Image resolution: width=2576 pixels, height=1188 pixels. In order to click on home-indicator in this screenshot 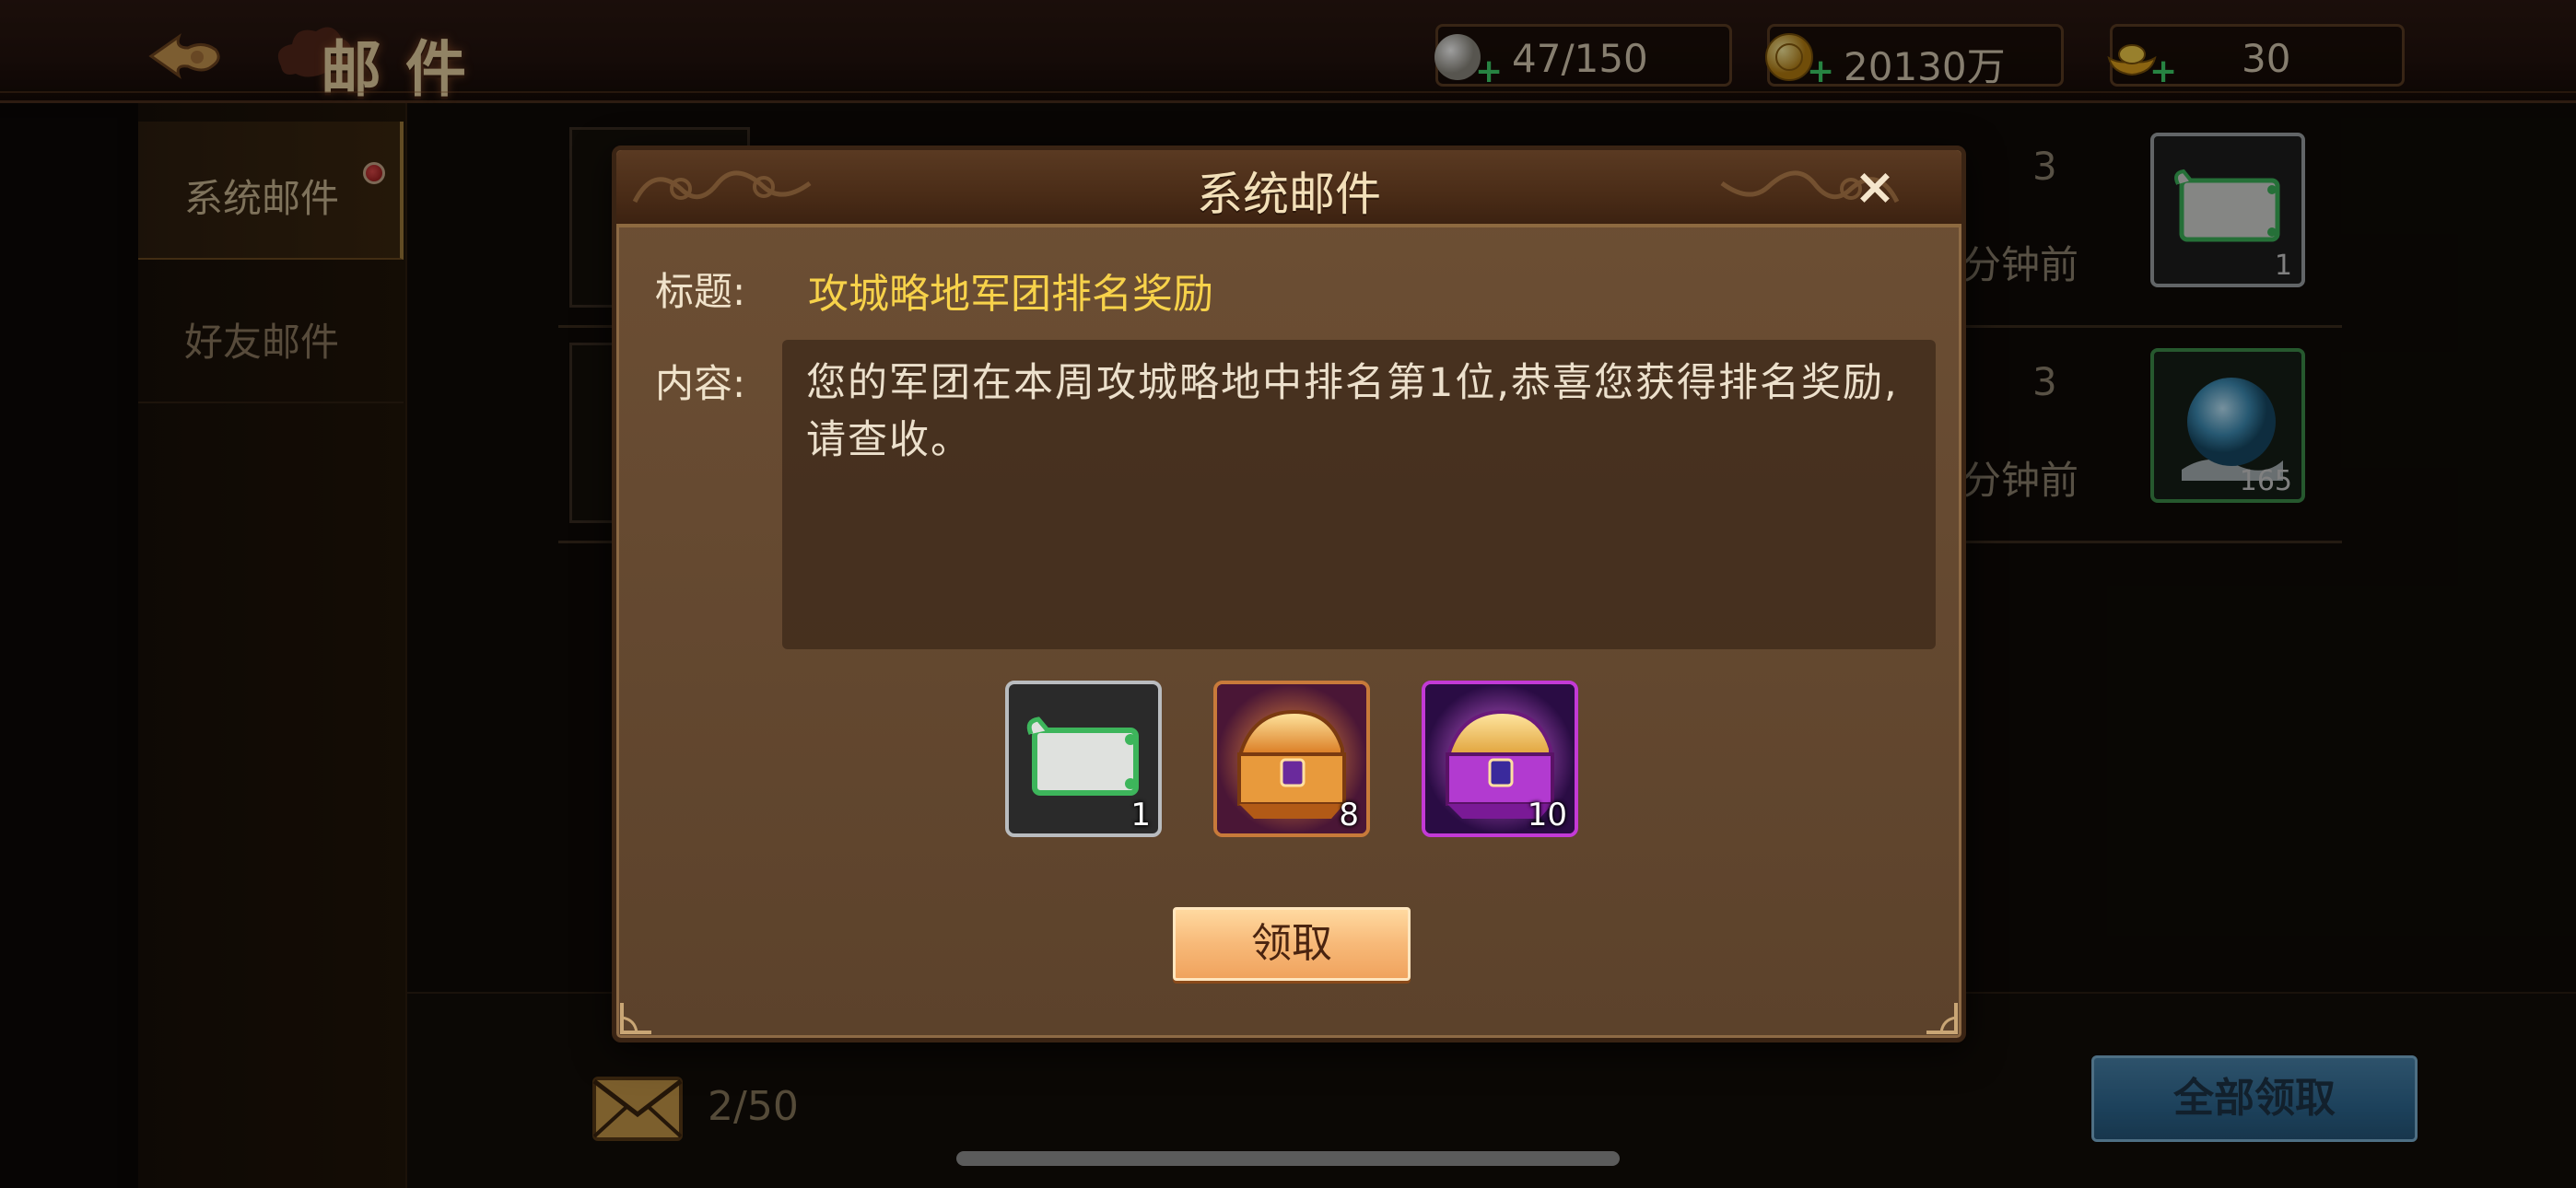, I will do `click(1288, 1159)`.